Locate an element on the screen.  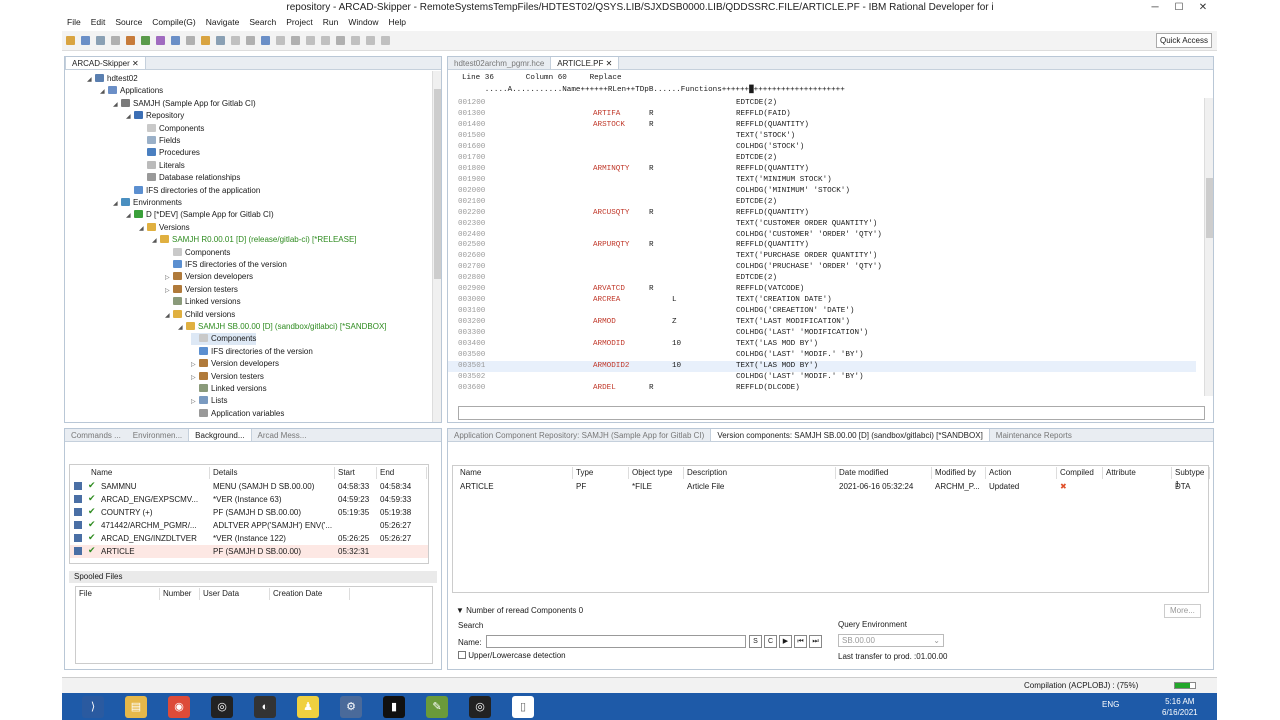
tree-item: Database relationships is located at coordinates (189, 178).